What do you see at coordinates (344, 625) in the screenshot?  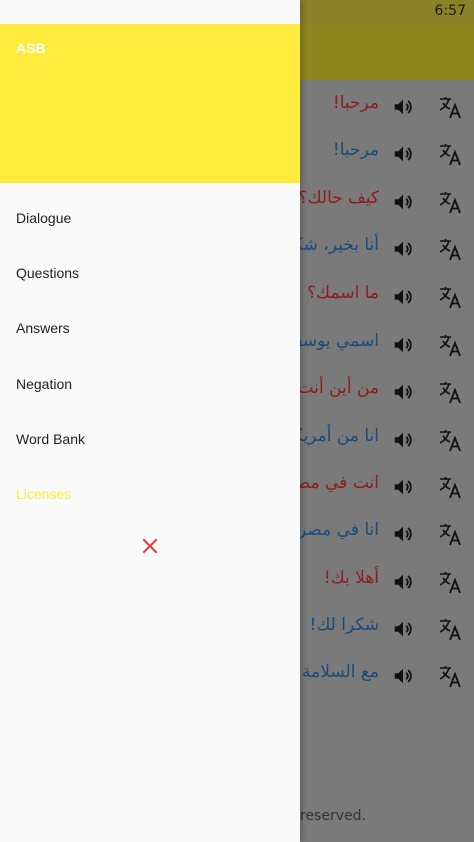 I see `phrase-text: شكرا لك!` at bounding box center [344, 625].